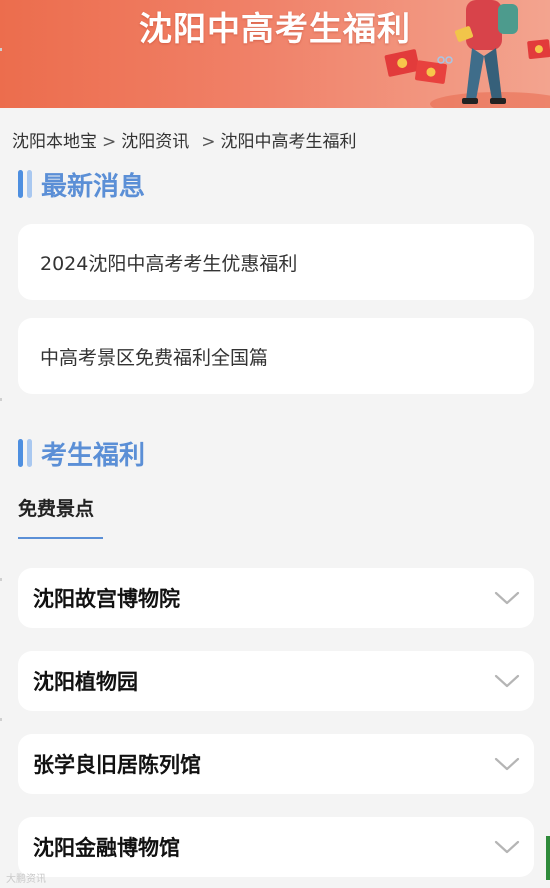  I want to click on accordion-item-zhang-xueliang: 张学良旧居陈列馆, so click(276, 764).